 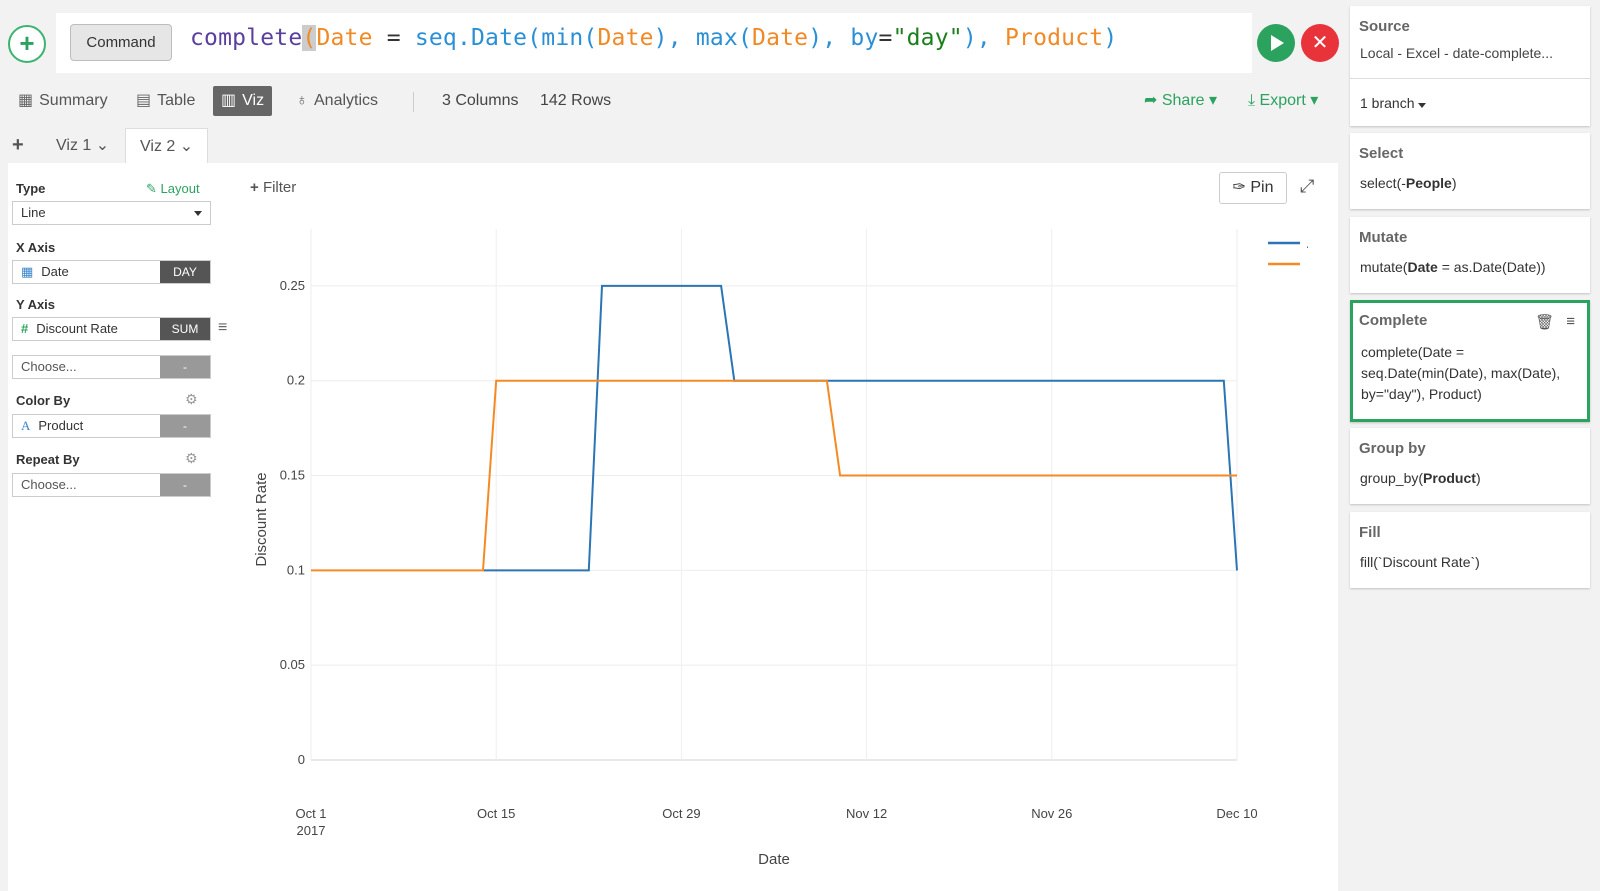 What do you see at coordinates (1276, 43) in the screenshot?
I see `run-button` at bounding box center [1276, 43].